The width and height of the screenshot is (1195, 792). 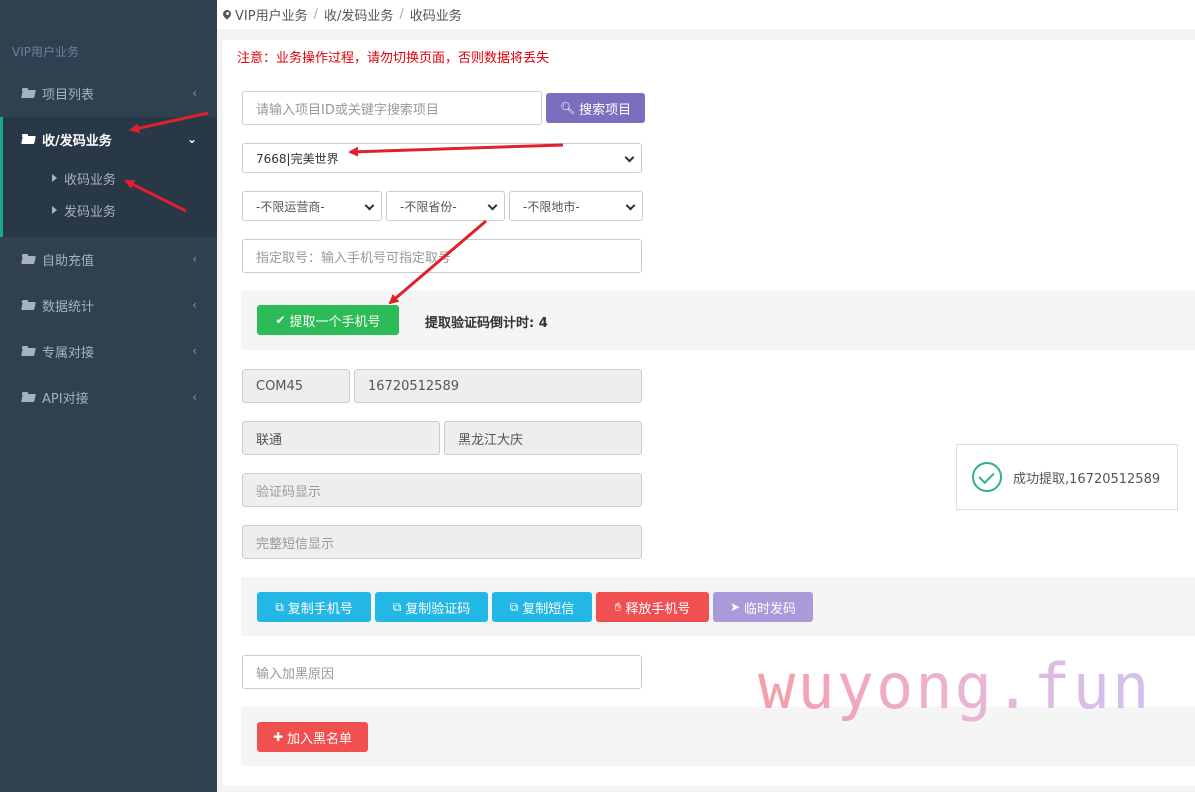 What do you see at coordinates (335, 322) in the screenshot?
I see `fetch-phone-label: 提取一个手机号` at bounding box center [335, 322].